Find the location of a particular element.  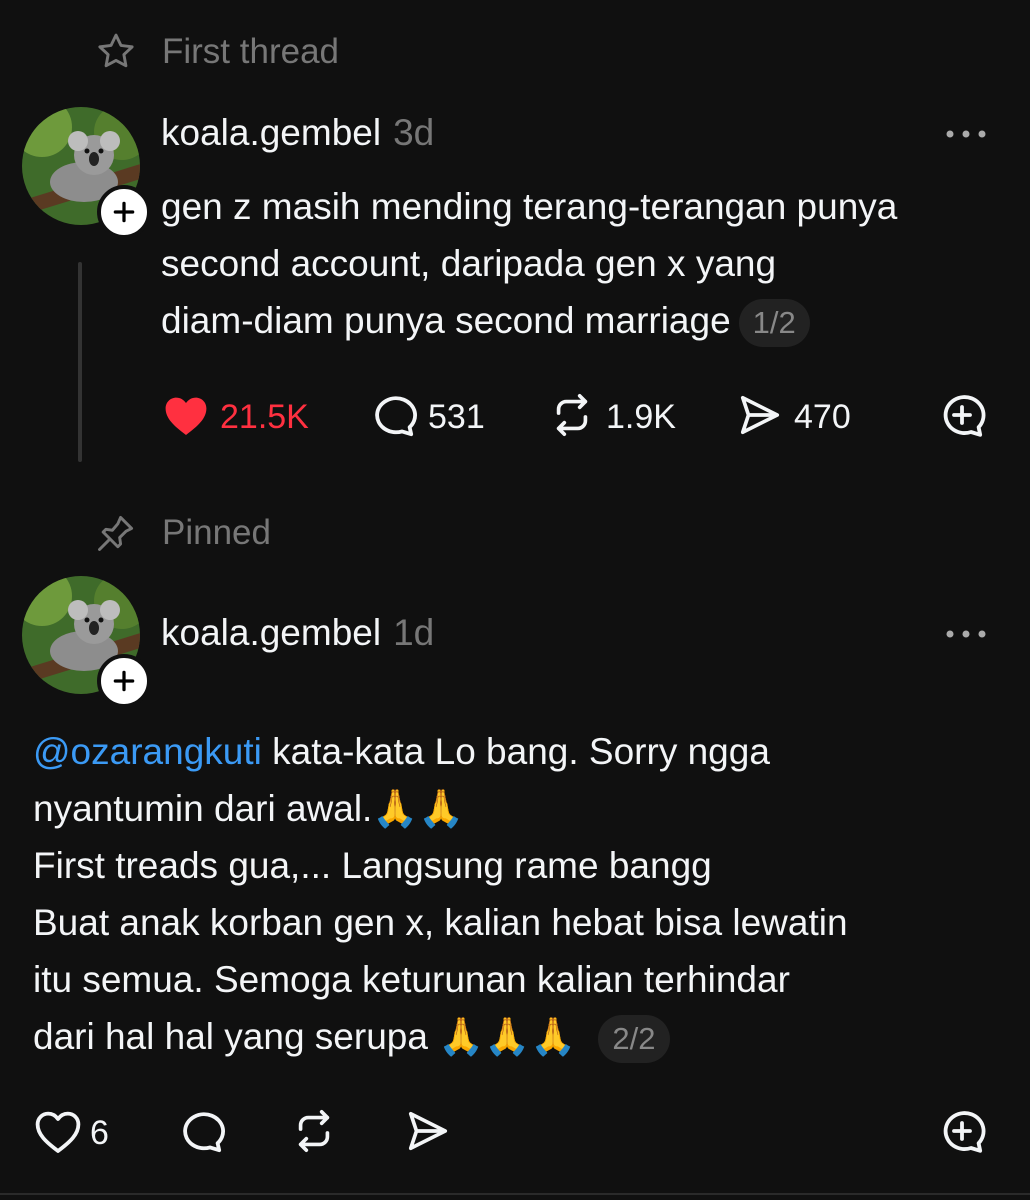

like-button: 21.5K is located at coordinates (235, 417).